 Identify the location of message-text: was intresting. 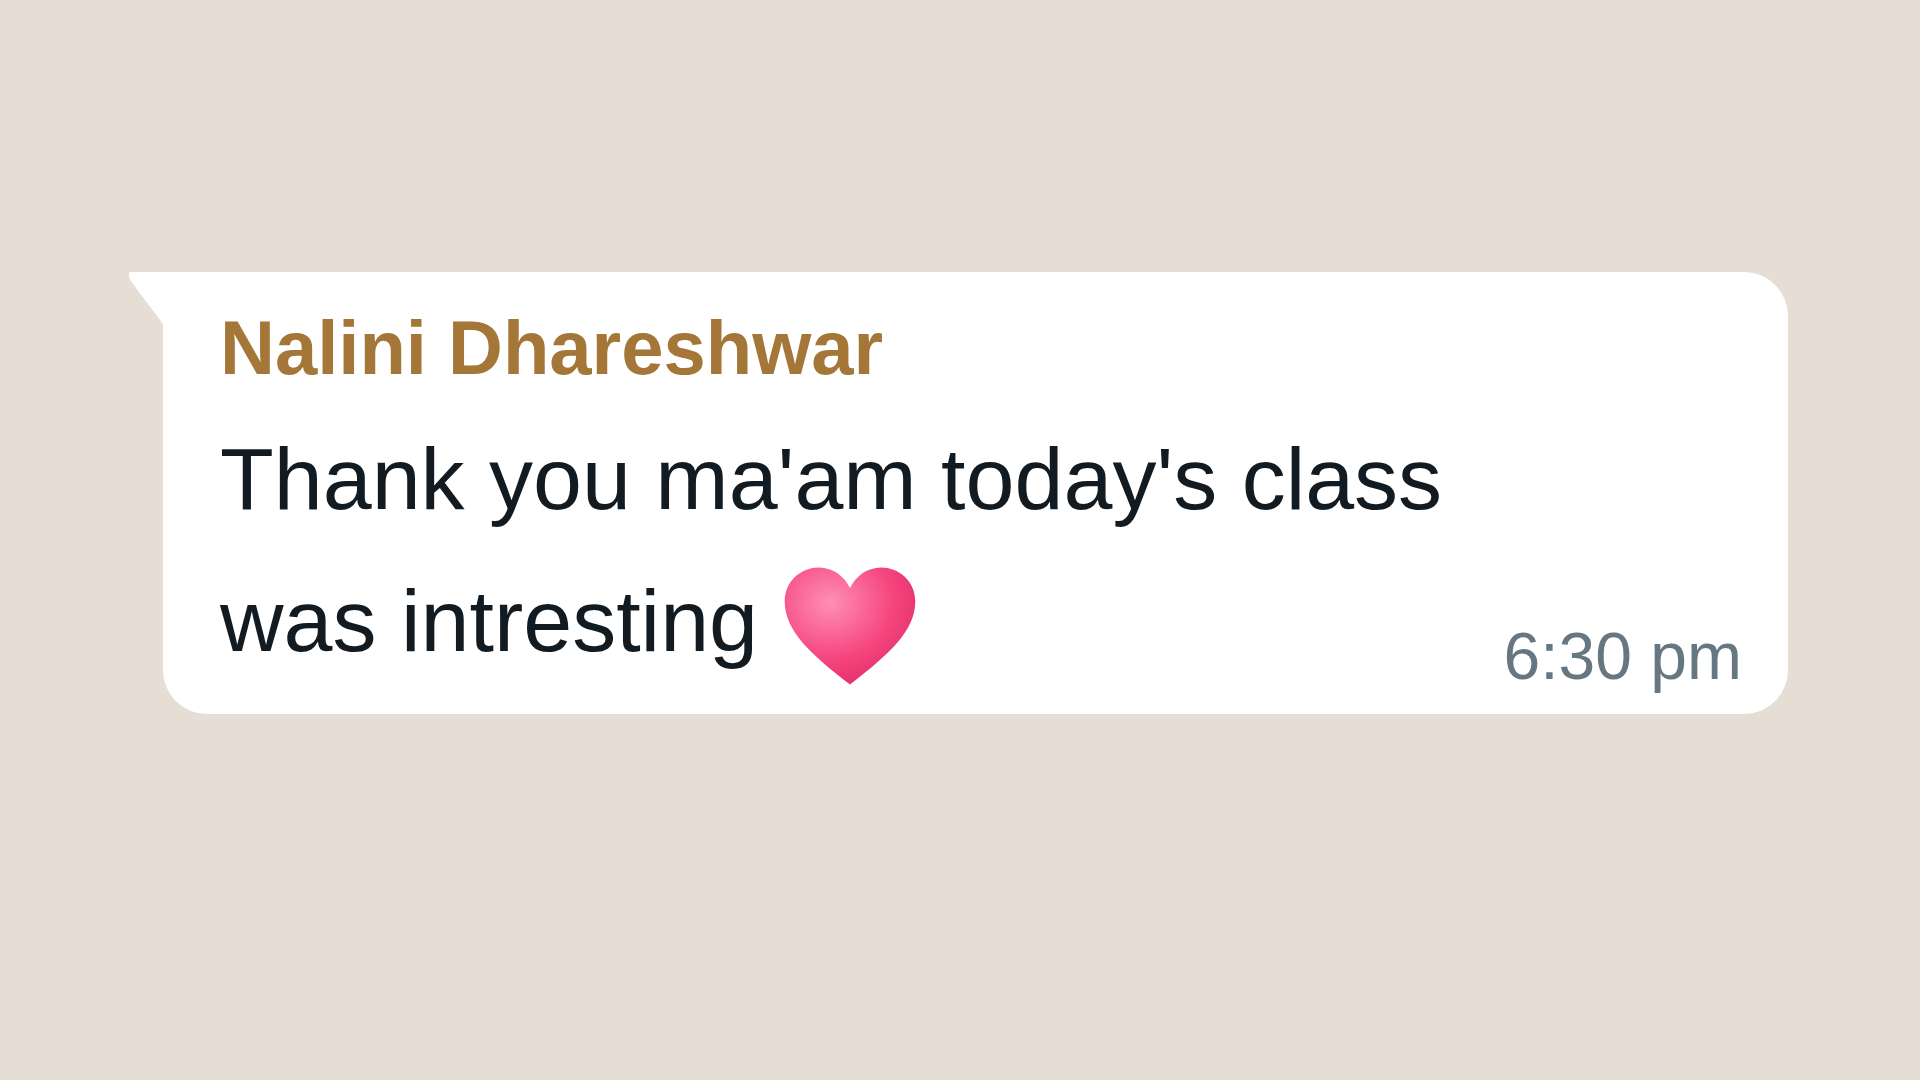
(489, 621).